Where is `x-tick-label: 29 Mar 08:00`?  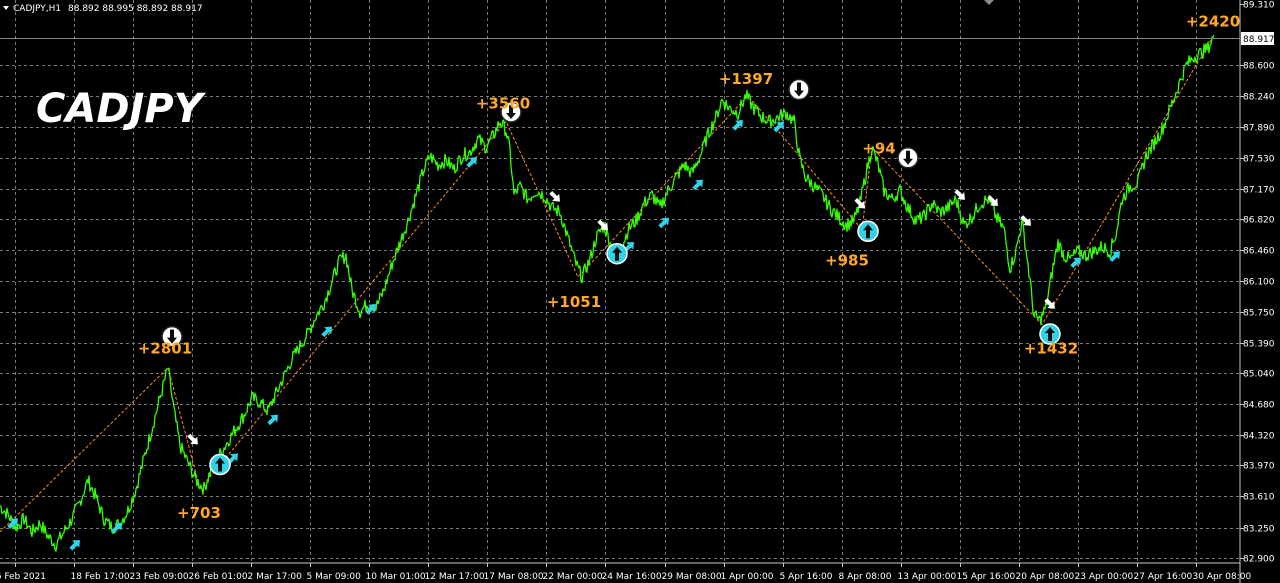
x-tick-label: 29 Mar 08:00 is located at coordinates (692, 577).